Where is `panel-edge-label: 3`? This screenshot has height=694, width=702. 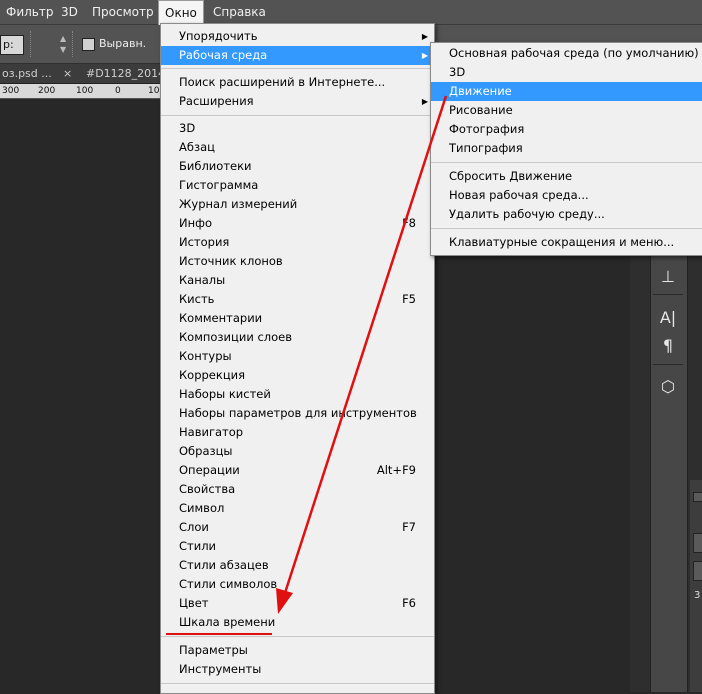 panel-edge-label: 3 is located at coordinates (697, 595).